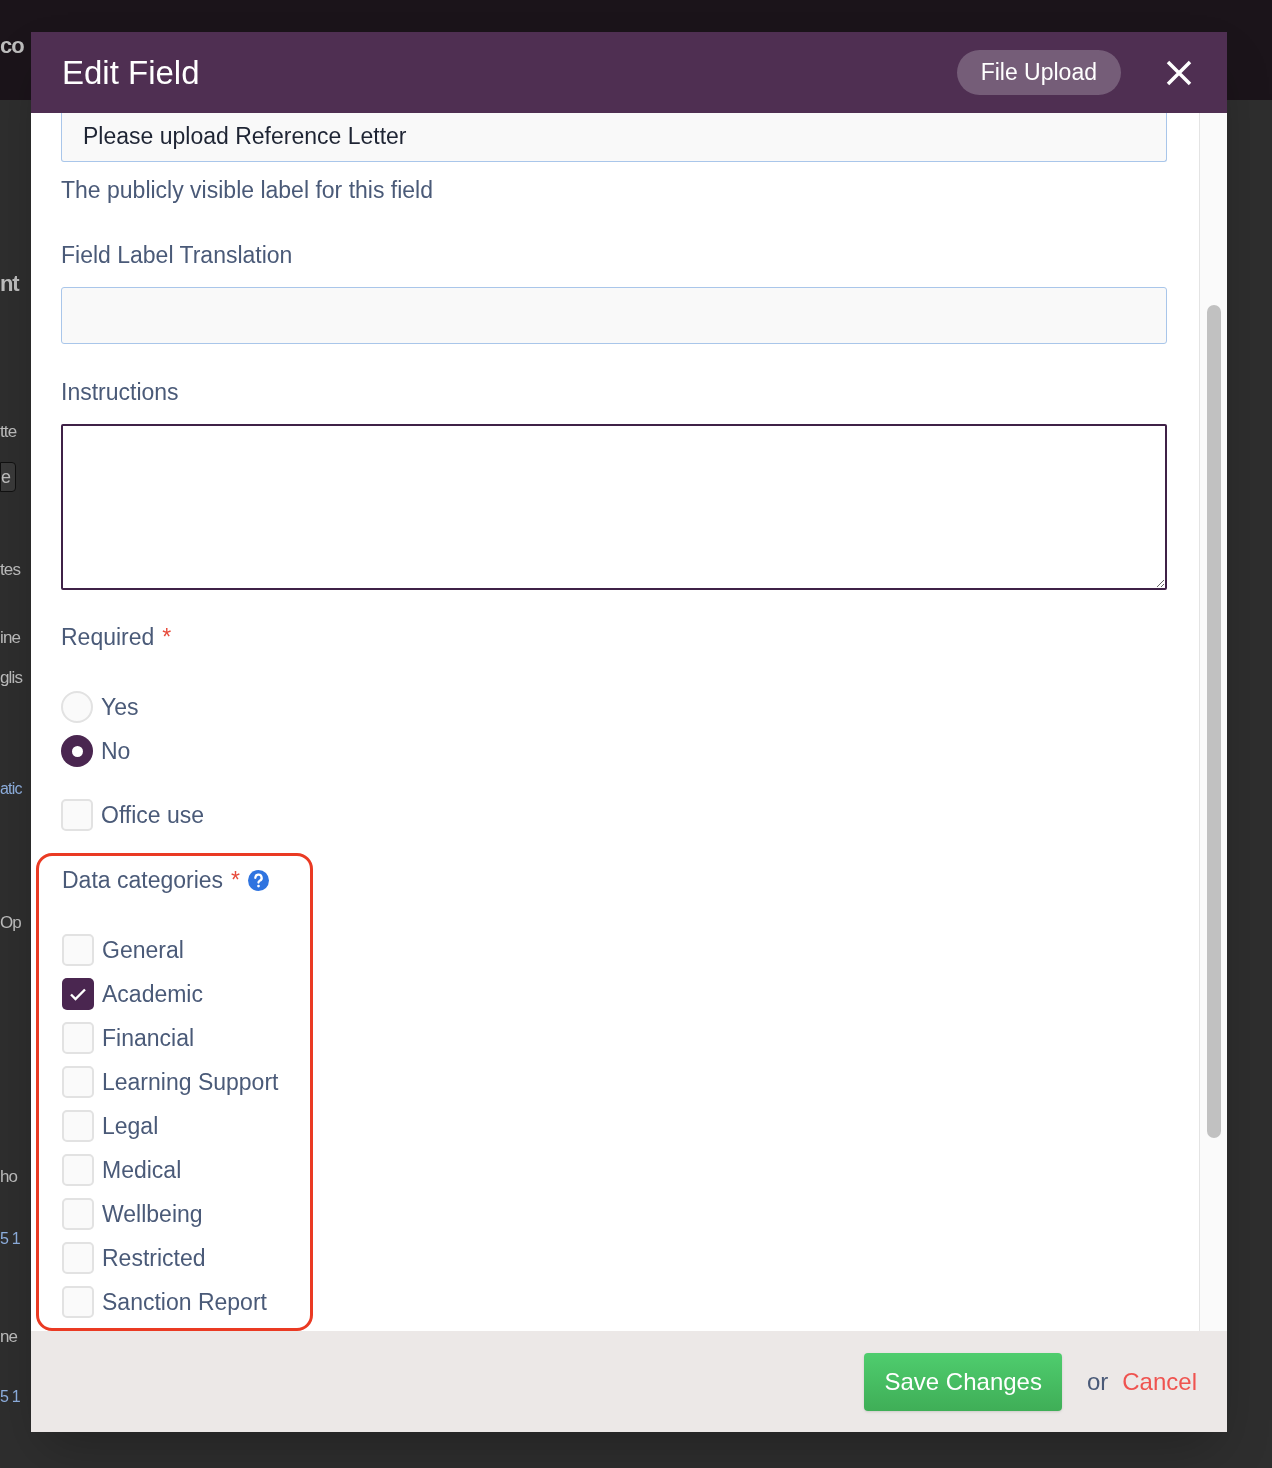 The height and width of the screenshot is (1468, 1272). Describe the element at coordinates (8, 477) in the screenshot. I see `background-button: e` at that location.